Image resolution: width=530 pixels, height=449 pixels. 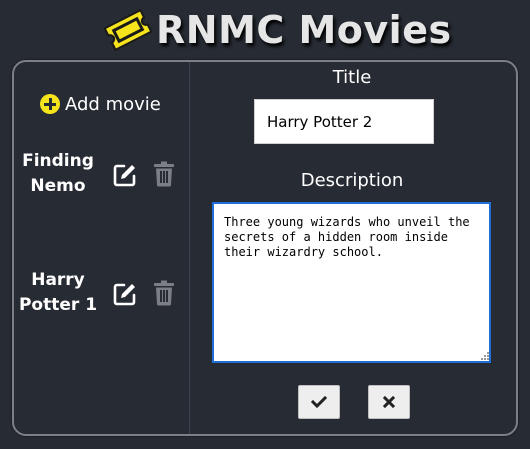 I want to click on title-label: Title, so click(x=352, y=77).